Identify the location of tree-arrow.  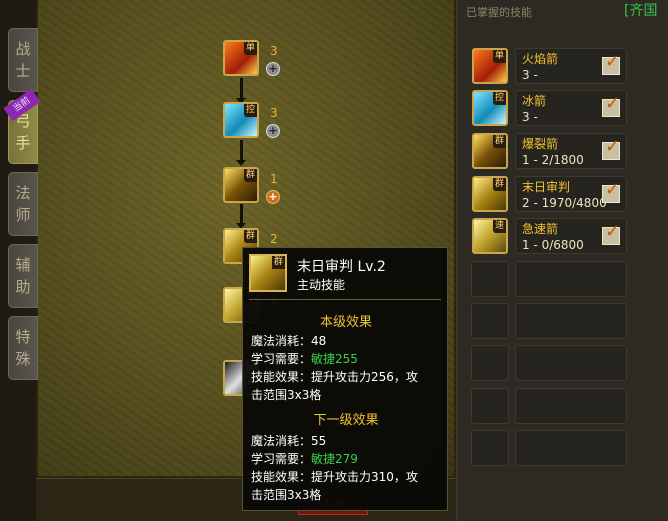
(241, 163).